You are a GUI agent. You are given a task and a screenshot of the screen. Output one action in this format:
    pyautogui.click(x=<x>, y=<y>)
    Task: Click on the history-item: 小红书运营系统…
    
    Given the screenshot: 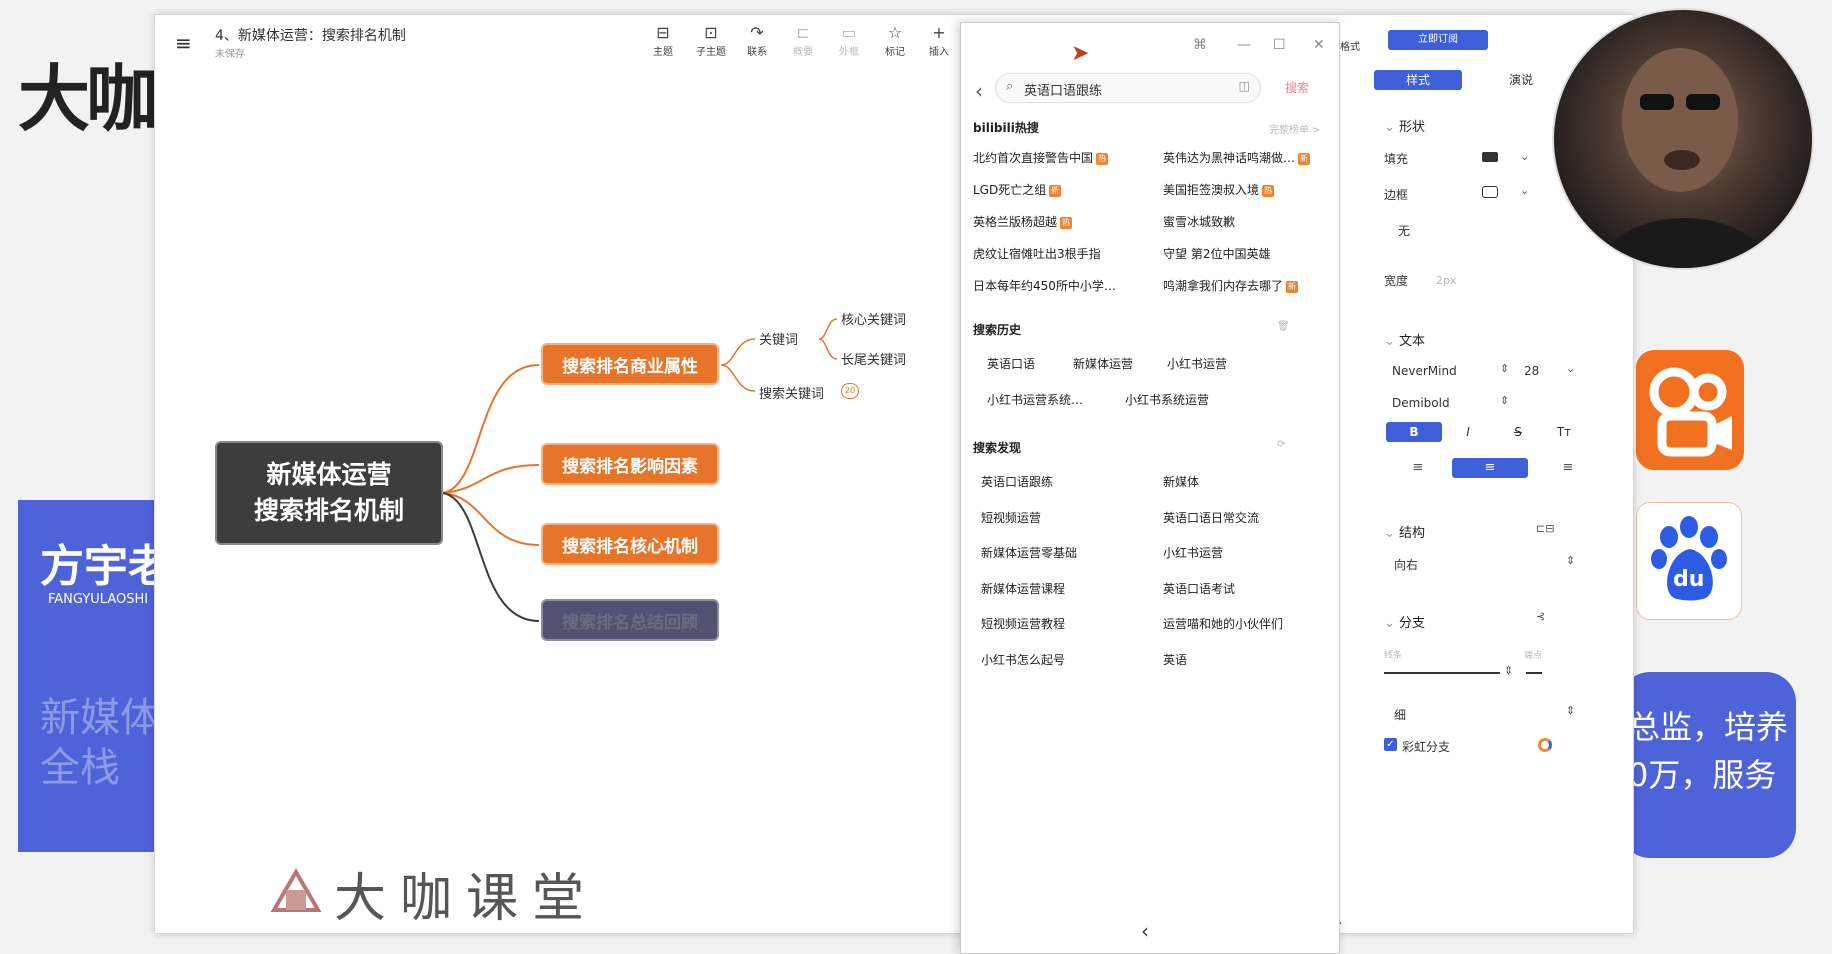 What is the action you would take?
    pyautogui.click(x=1035, y=399)
    